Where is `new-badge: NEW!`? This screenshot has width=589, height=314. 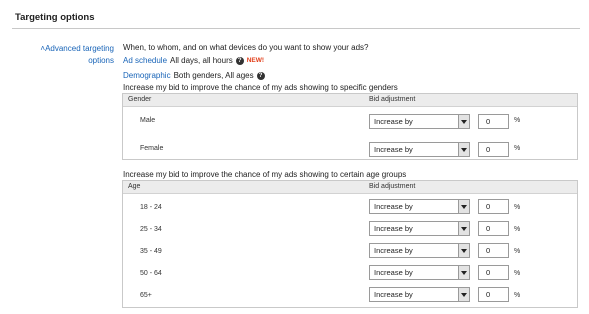 new-badge: NEW! is located at coordinates (255, 60).